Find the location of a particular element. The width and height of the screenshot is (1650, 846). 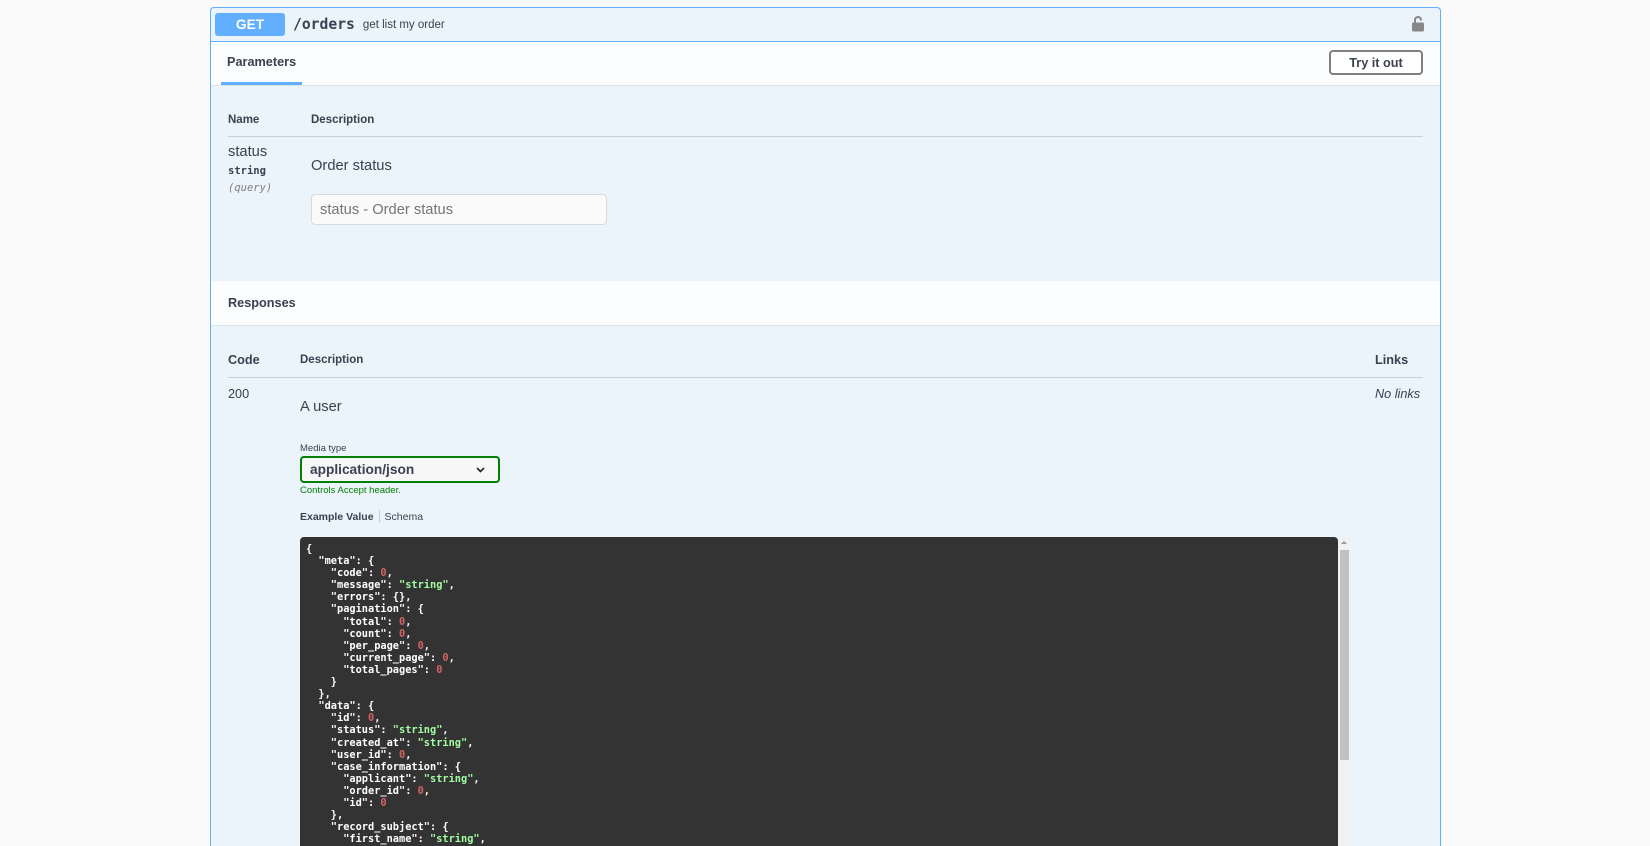

code-token: "order_id": is located at coordinates (362, 790).